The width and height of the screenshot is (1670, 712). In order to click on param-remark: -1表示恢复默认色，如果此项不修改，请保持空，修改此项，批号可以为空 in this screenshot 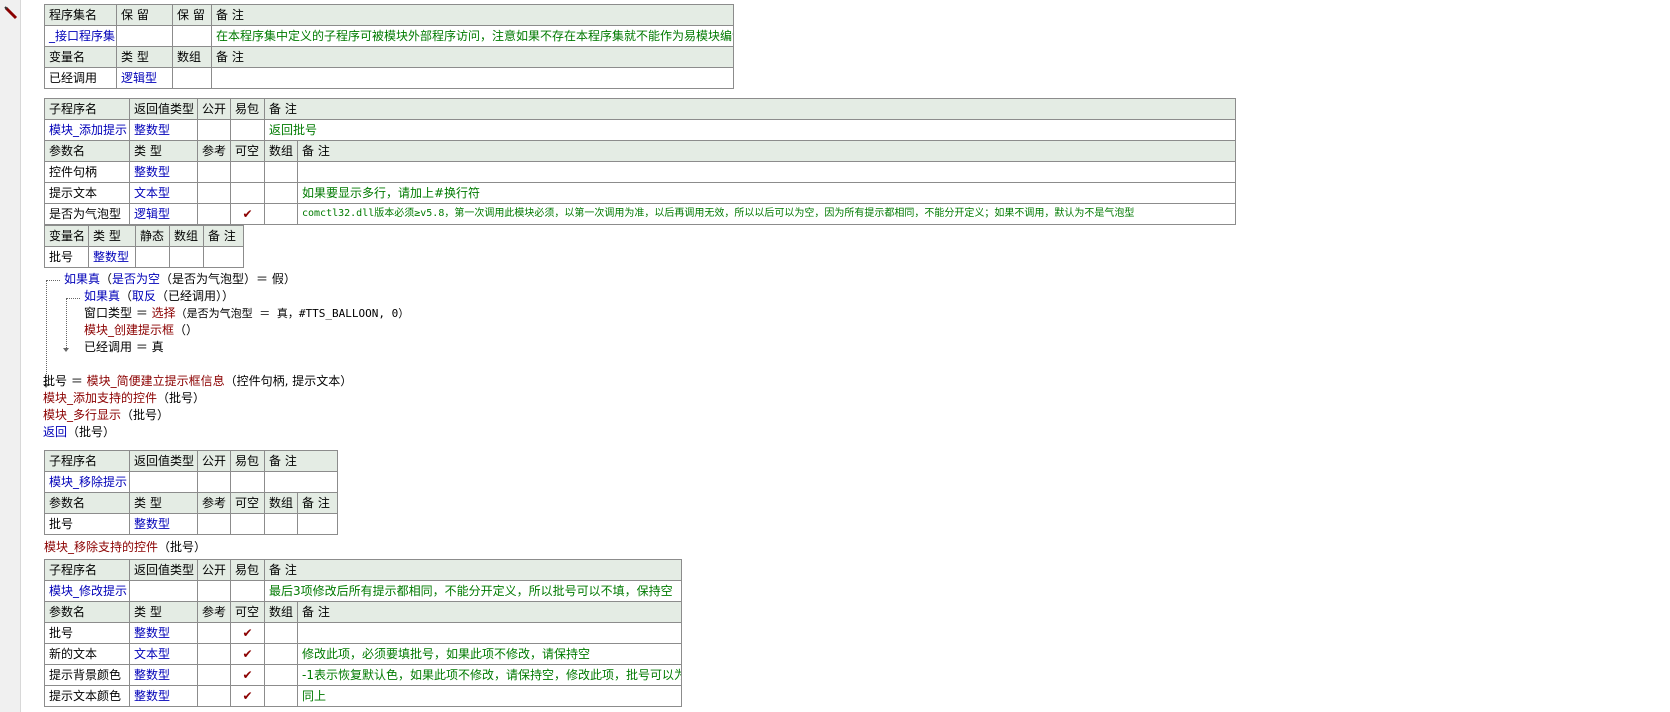, I will do `click(489, 675)`.